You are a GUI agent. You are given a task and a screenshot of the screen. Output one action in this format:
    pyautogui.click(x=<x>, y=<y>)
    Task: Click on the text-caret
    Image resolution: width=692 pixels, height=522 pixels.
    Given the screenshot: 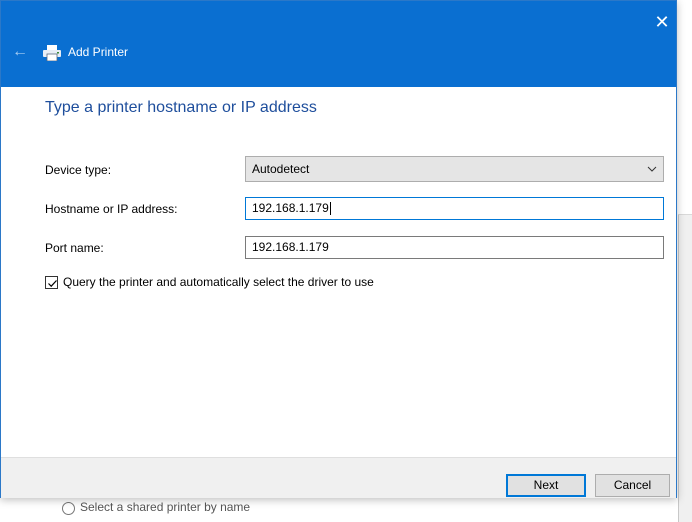 What is the action you would take?
    pyautogui.click(x=330, y=209)
    